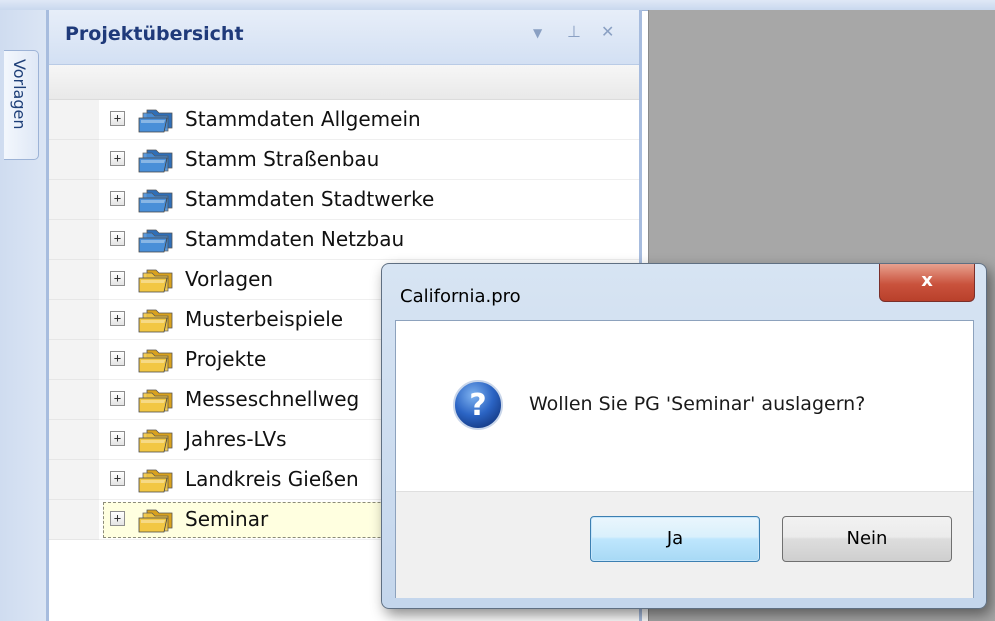 The width and height of the screenshot is (995, 621). What do you see at coordinates (272, 399) in the screenshot?
I see `tree-item-label: Messeschnellweg` at bounding box center [272, 399].